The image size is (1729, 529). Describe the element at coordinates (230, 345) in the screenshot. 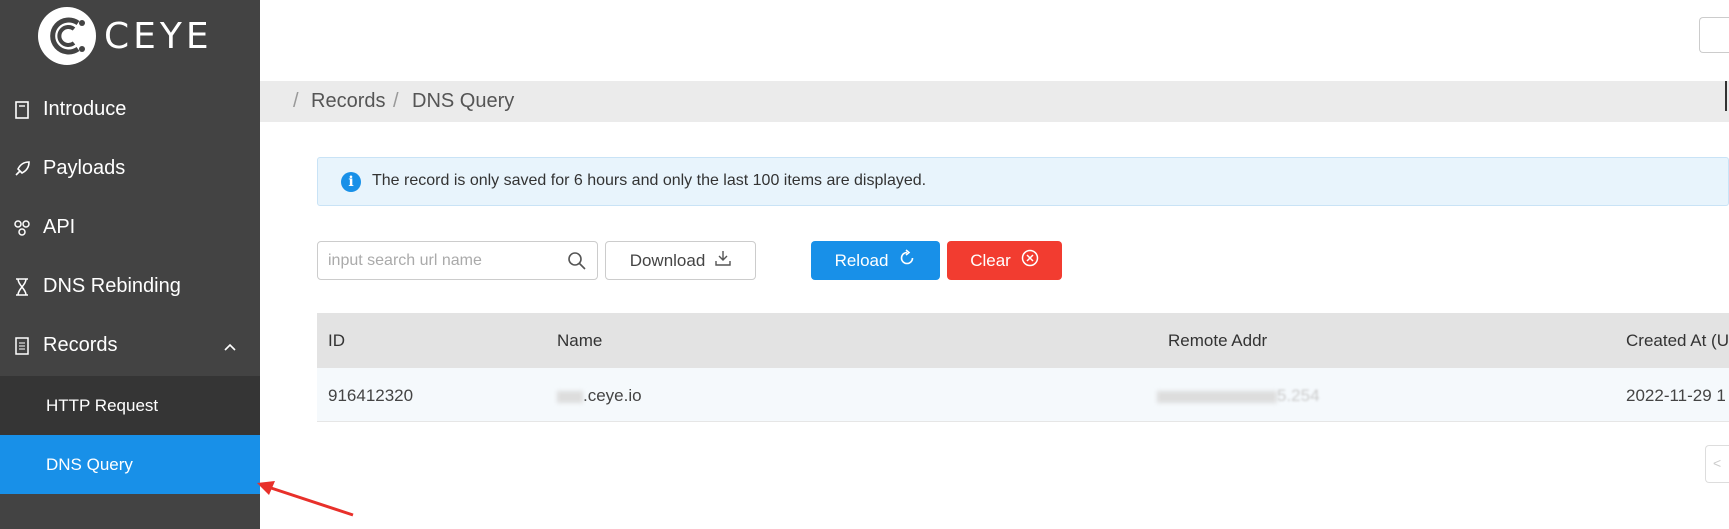

I see `chevron-up-icon` at that location.